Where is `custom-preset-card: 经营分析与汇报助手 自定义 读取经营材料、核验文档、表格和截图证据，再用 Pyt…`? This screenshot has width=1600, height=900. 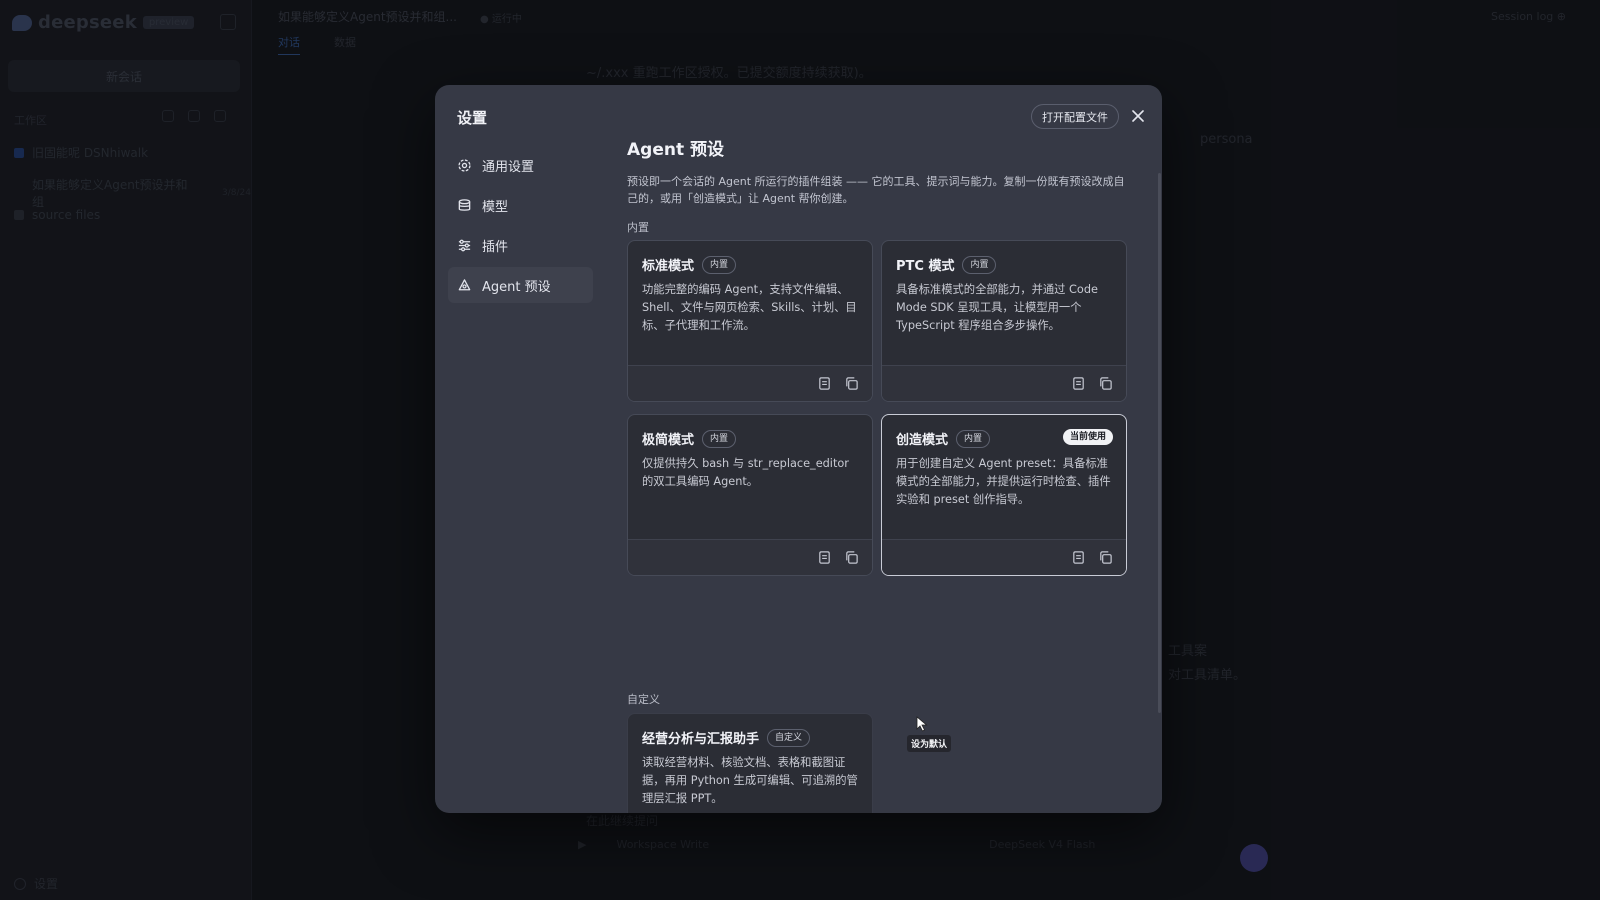 custom-preset-card: 经营分析与汇报助手 自定义 读取经营材料、核验文档、表格和截图证据，再用 Pyt… is located at coordinates (750, 763).